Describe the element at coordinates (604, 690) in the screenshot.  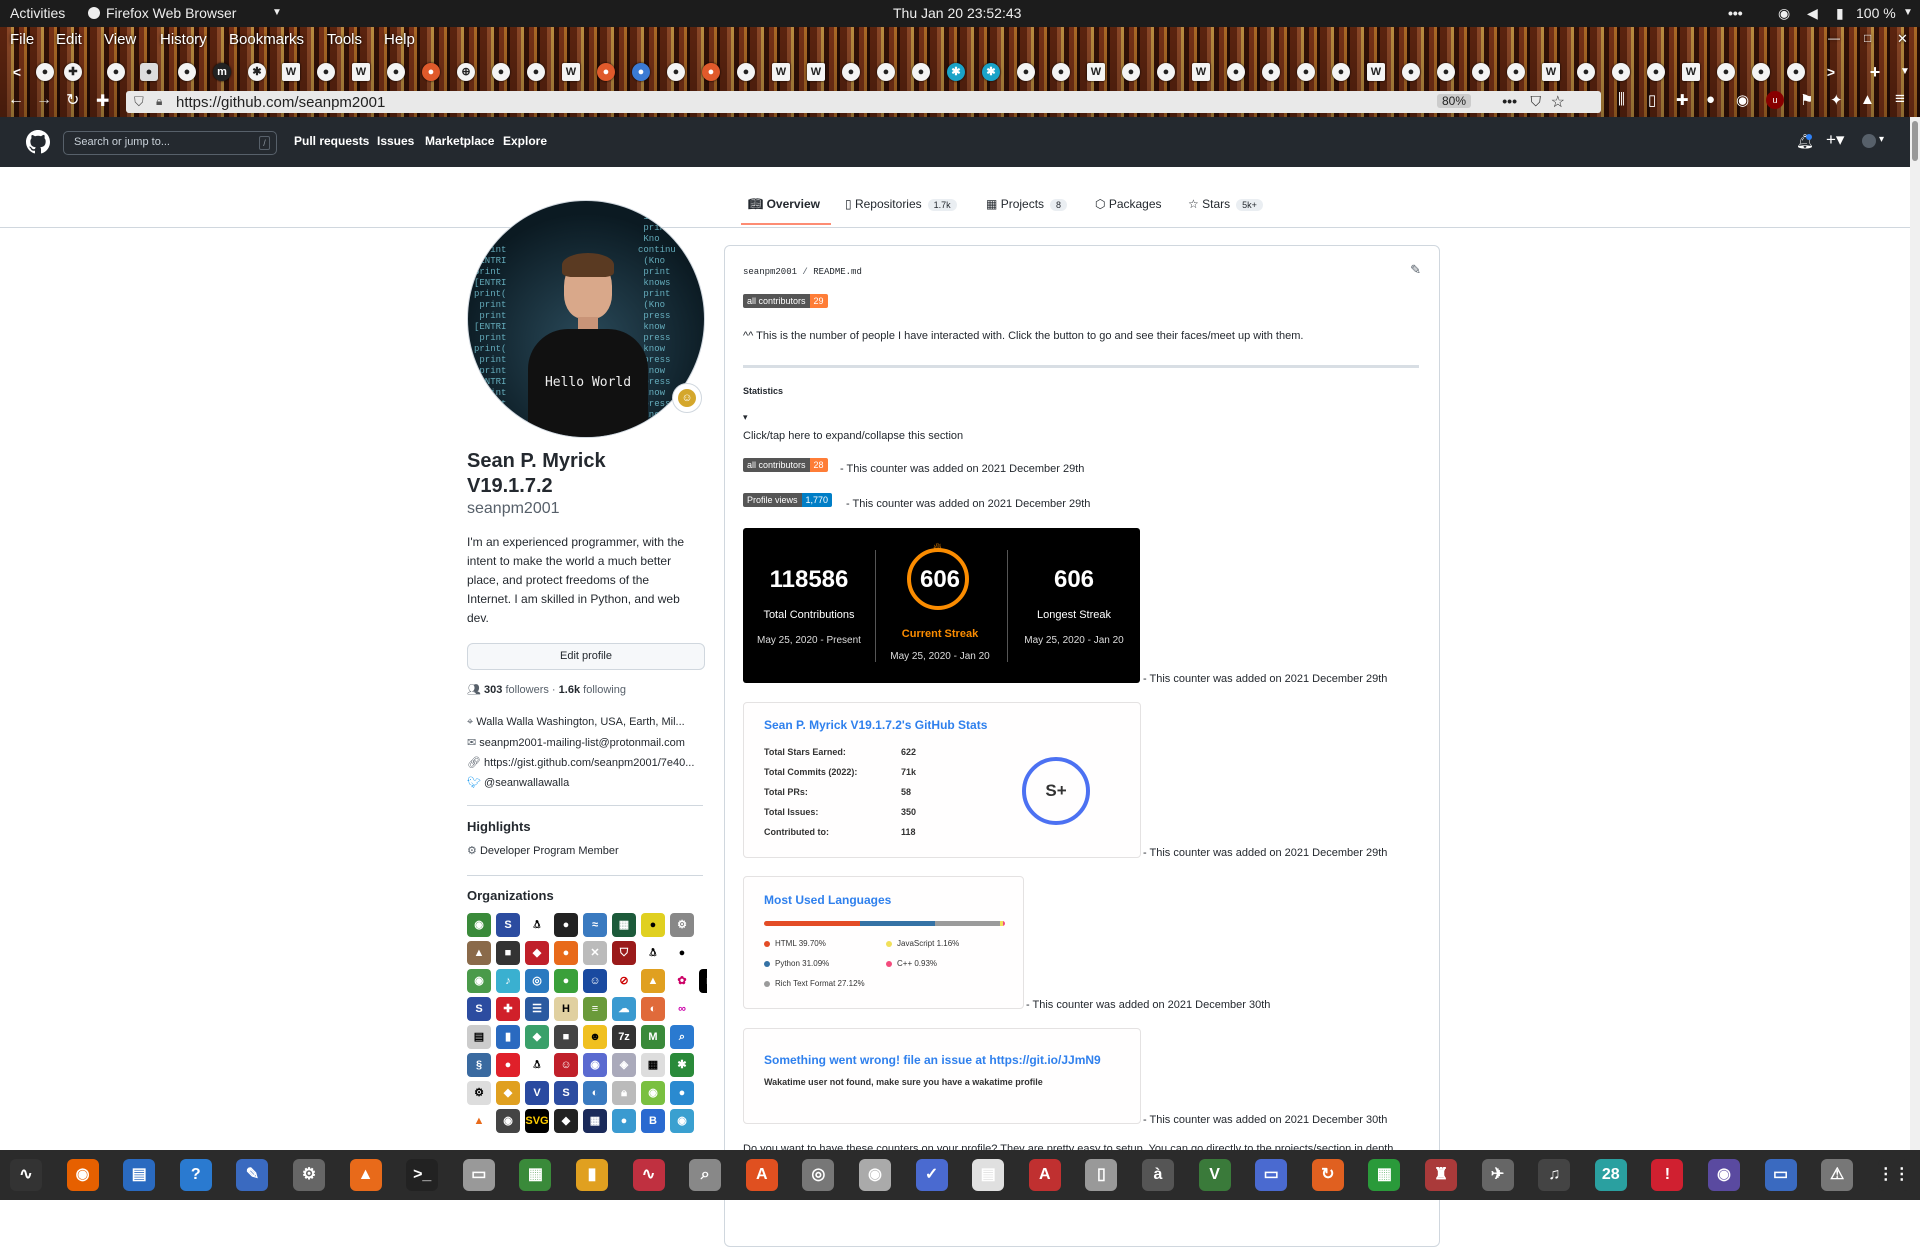
I see `following-label: following` at that location.